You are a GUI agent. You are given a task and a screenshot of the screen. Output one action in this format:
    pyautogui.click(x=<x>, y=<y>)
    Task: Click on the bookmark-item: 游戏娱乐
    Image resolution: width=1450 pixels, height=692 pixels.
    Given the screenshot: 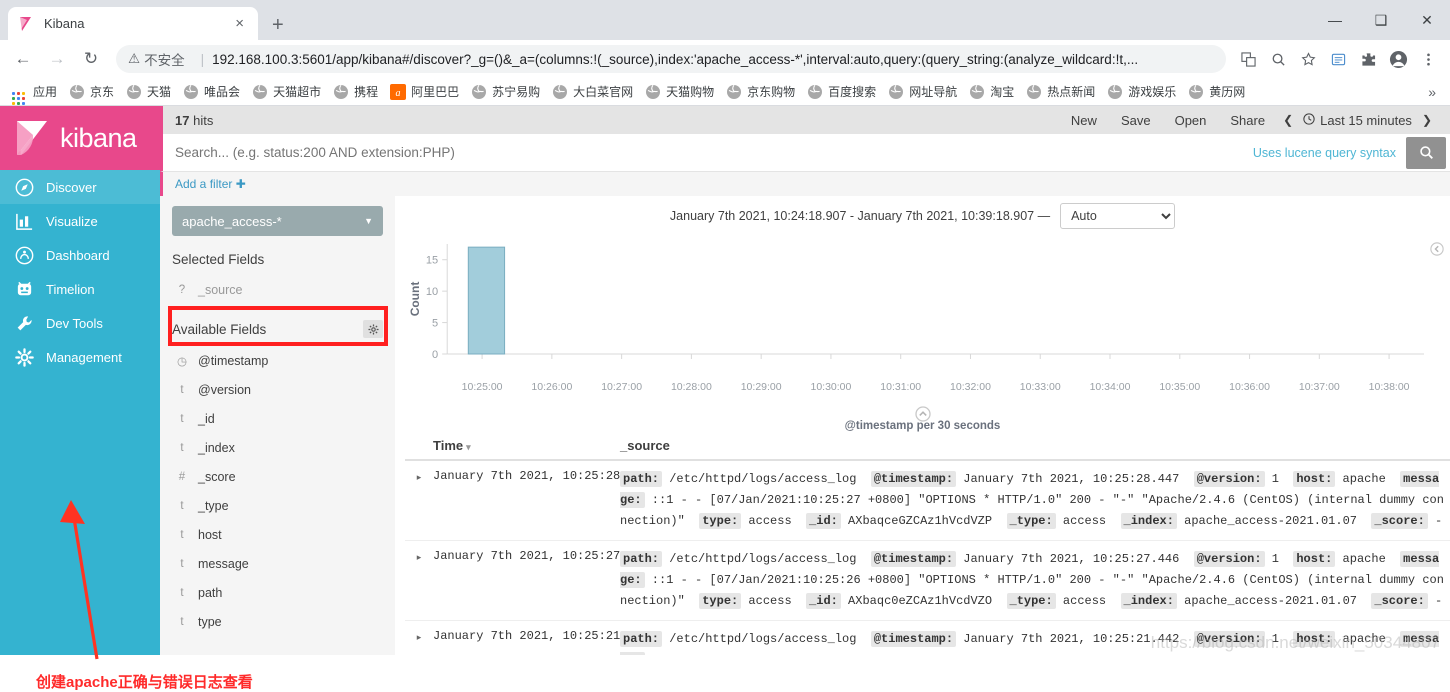 What is the action you would take?
    pyautogui.click(x=1141, y=92)
    